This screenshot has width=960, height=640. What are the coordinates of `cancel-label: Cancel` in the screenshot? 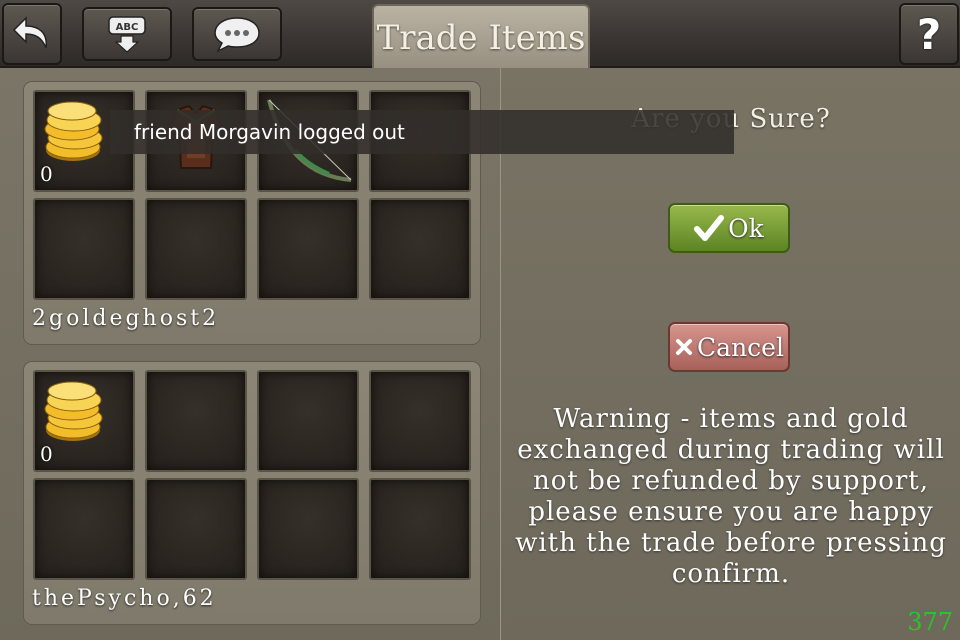 It's located at (740, 347).